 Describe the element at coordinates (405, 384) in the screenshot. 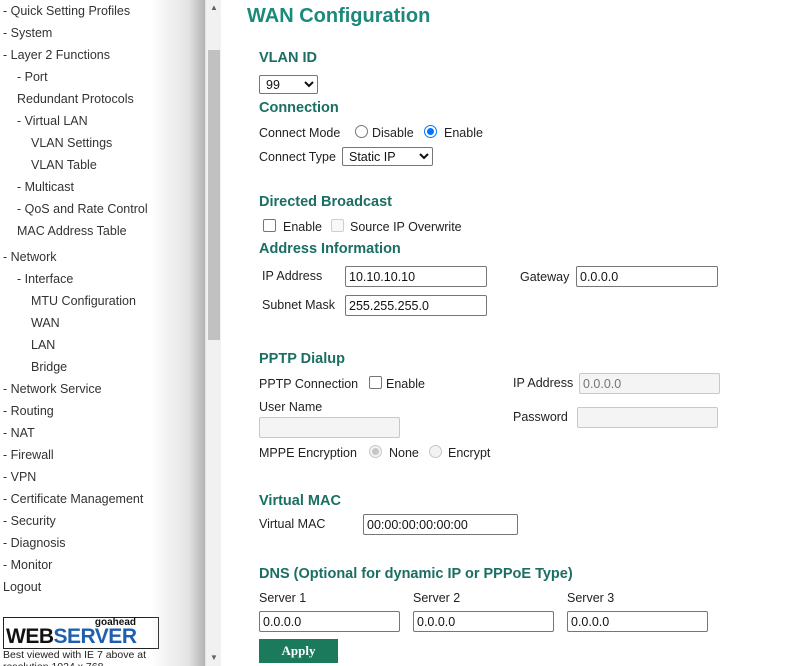

I see `pptp-enable-label: Enable` at that location.